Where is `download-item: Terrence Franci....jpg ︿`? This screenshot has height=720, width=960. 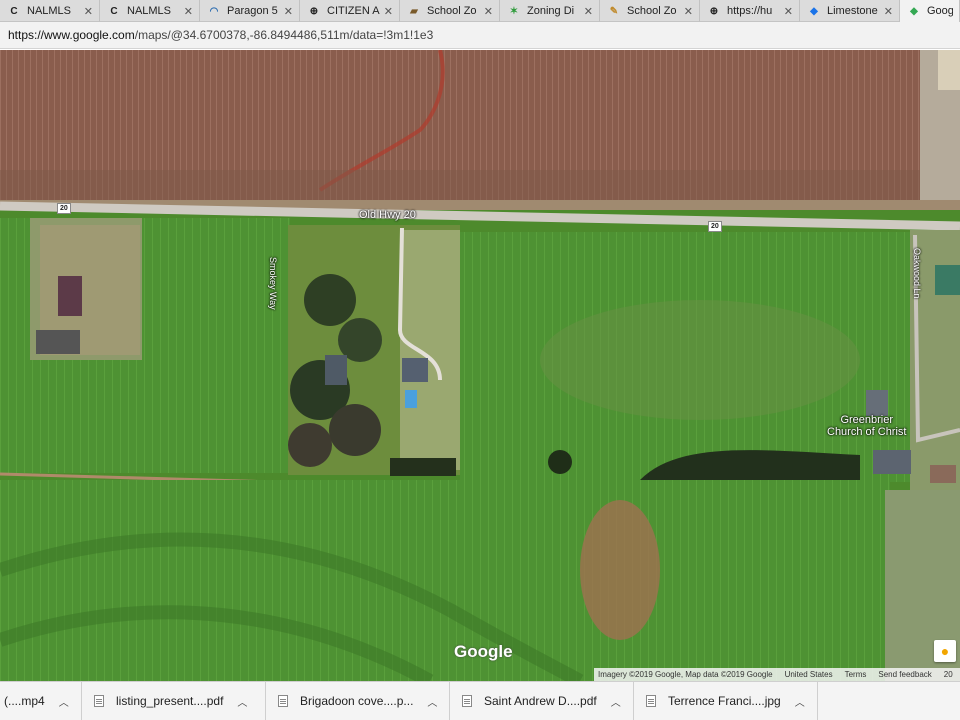
download-item: Terrence Franci....jpg ︿ is located at coordinates (726, 700).